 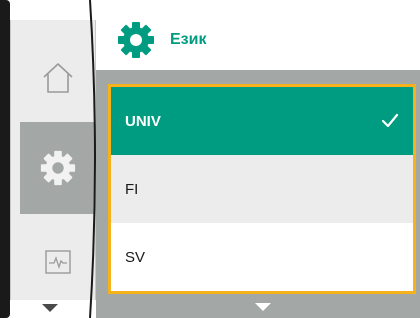 I want to click on sidebar-item-settings, so click(x=57, y=168).